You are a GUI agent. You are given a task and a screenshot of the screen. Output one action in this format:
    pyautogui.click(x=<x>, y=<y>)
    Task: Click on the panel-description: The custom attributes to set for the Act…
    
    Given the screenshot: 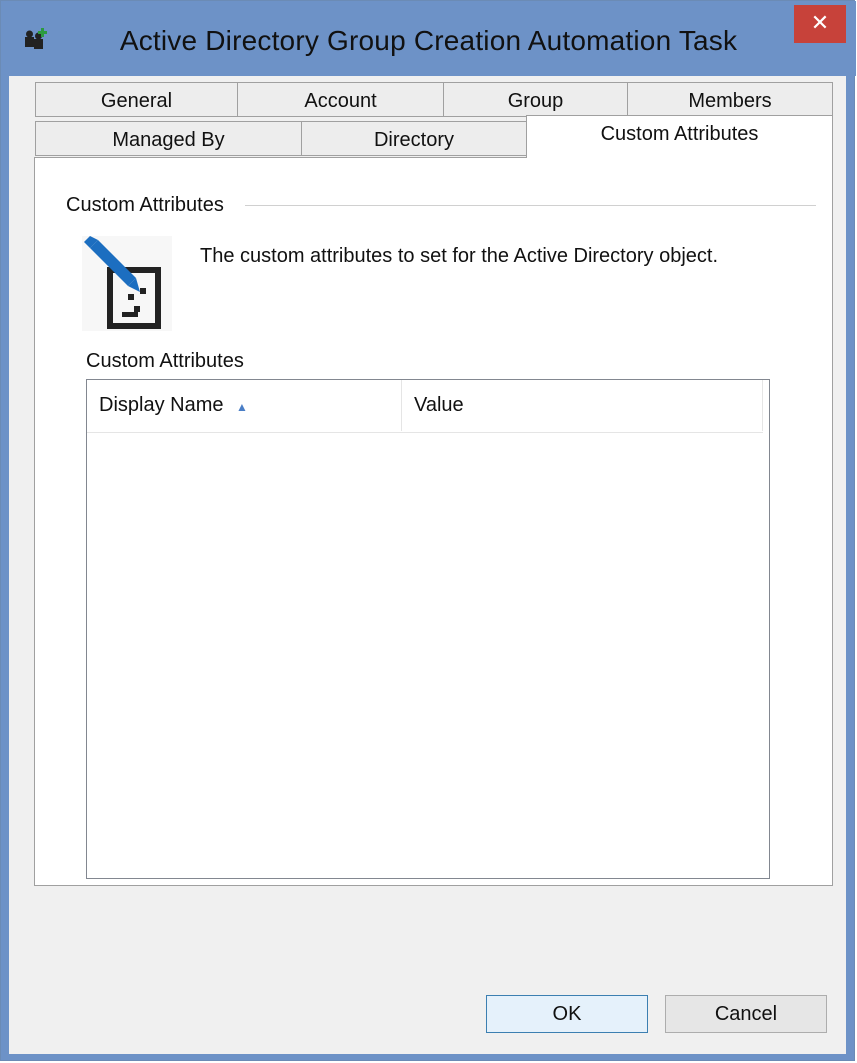 What is the action you would take?
    pyautogui.click(x=459, y=256)
    